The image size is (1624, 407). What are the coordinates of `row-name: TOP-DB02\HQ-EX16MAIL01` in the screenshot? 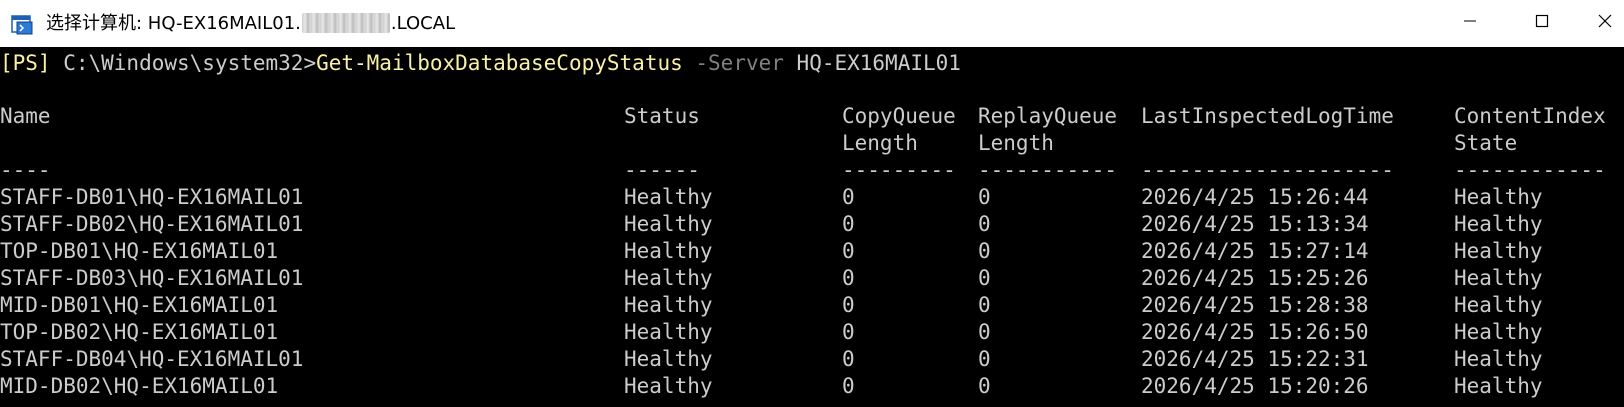 It's located at (139, 332).